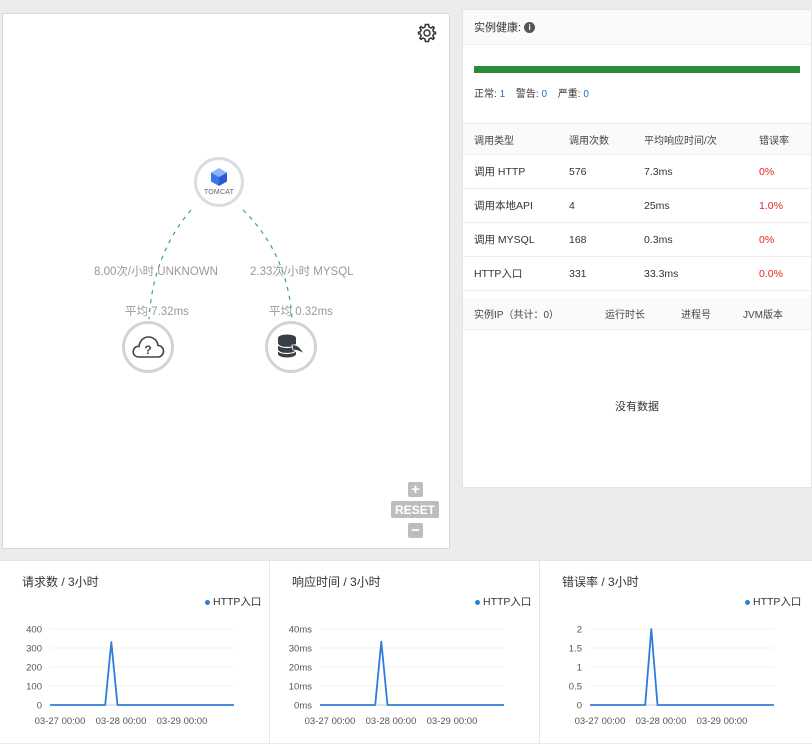 Image resolution: width=812 pixels, height=744 pixels. What do you see at coordinates (625, 315) in the screenshot?
I see `header-uptime: 运行时长` at bounding box center [625, 315].